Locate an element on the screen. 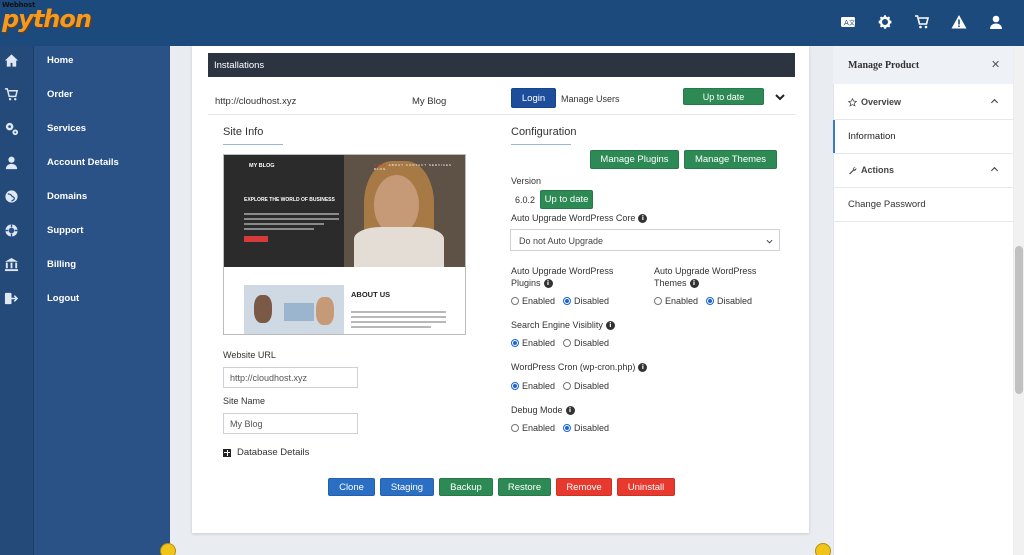 This screenshot has height=555, width=1024. sidebar-item-label: Services is located at coordinates (67, 128).